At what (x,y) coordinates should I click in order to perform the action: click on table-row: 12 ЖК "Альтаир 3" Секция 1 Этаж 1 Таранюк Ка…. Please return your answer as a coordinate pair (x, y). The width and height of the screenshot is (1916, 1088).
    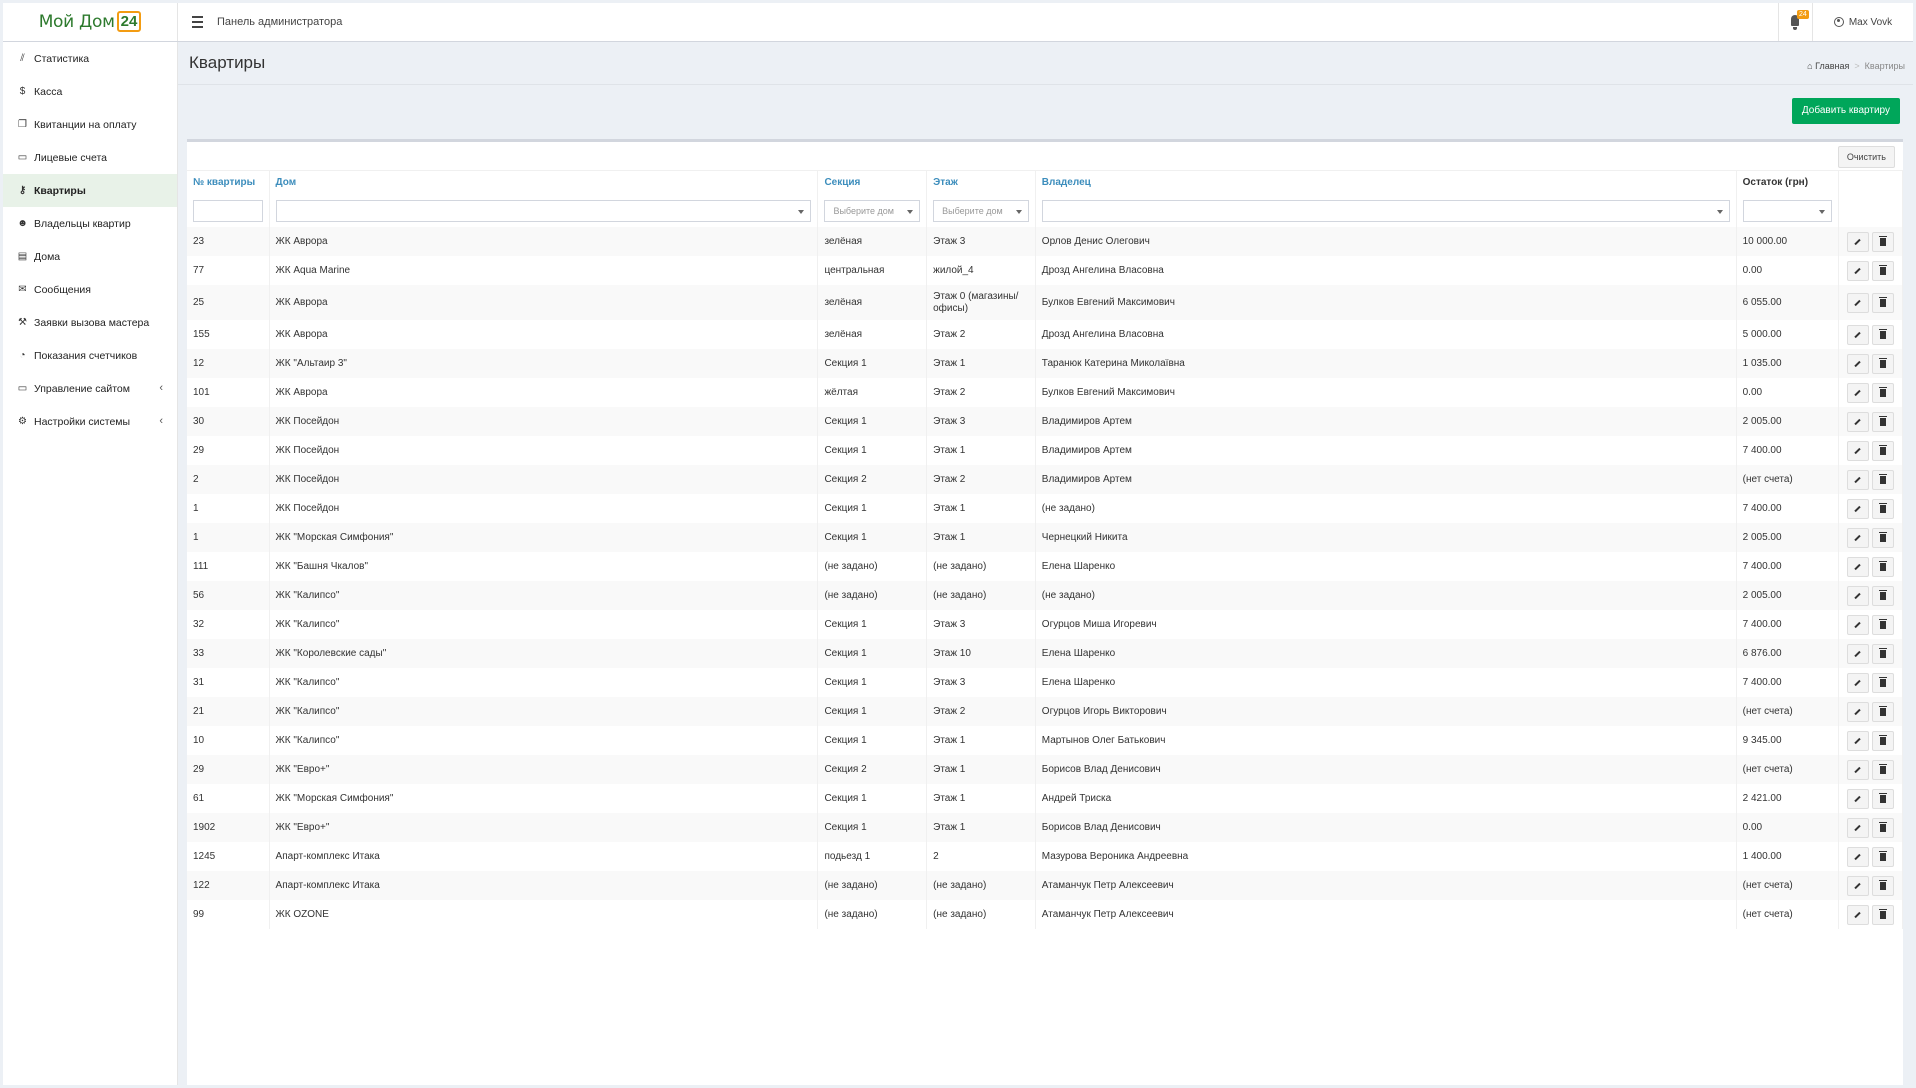
    Looking at the image, I should click on (1045, 363).